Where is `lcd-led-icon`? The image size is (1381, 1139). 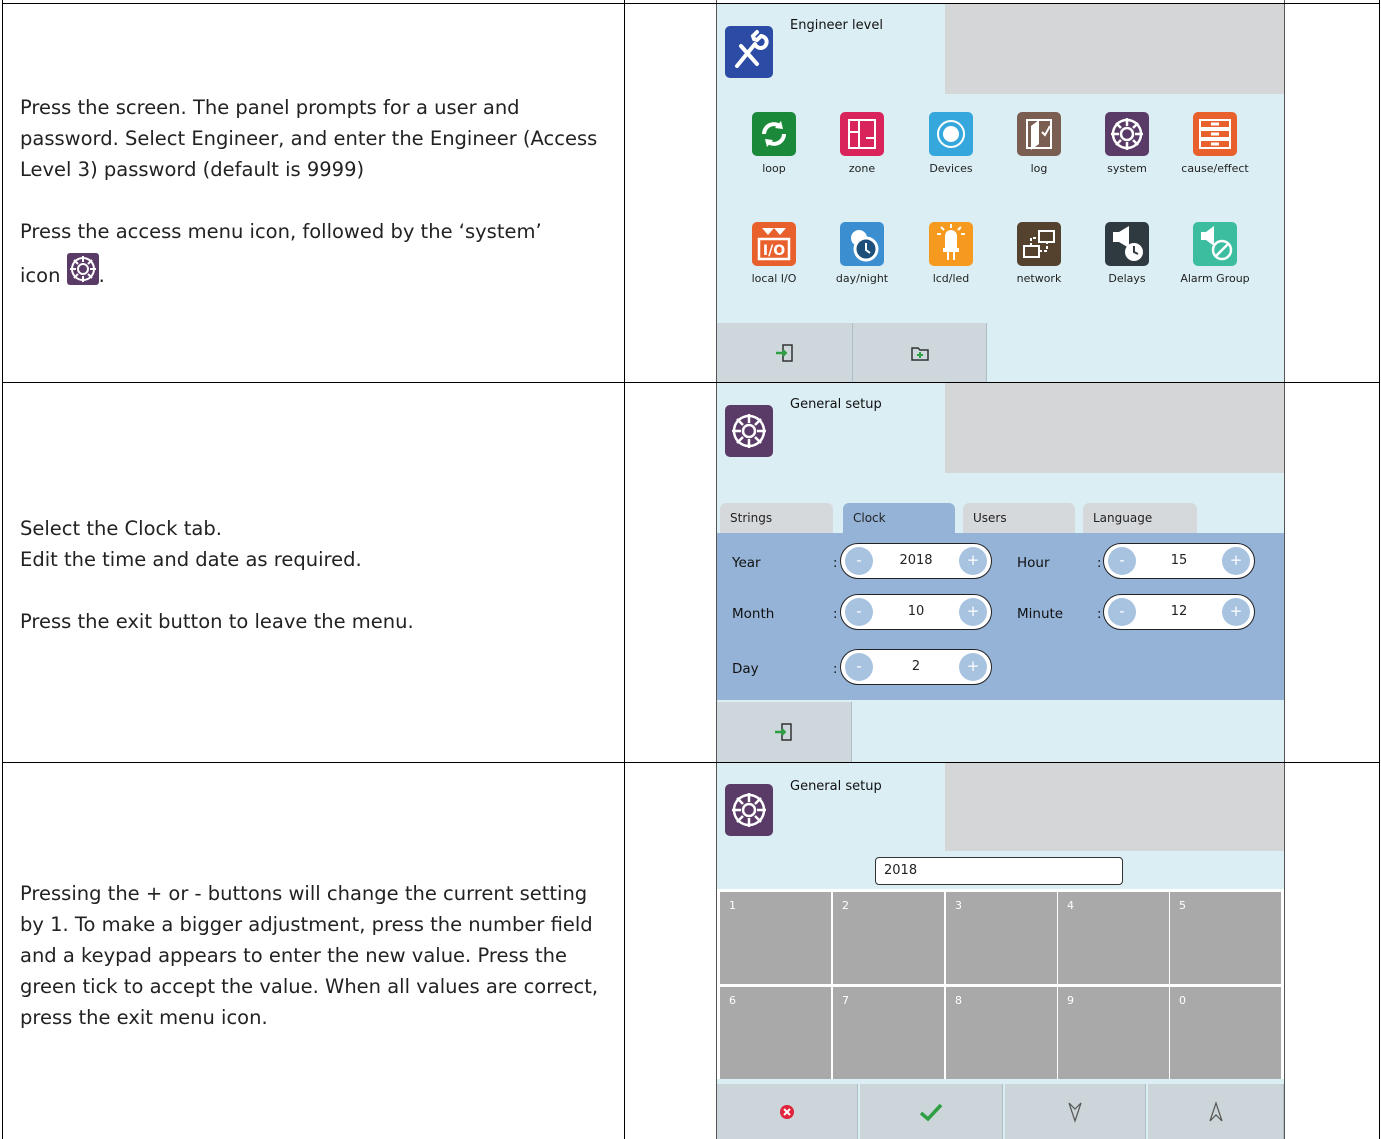 lcd-led-icon is located at coordinates (951, 244).